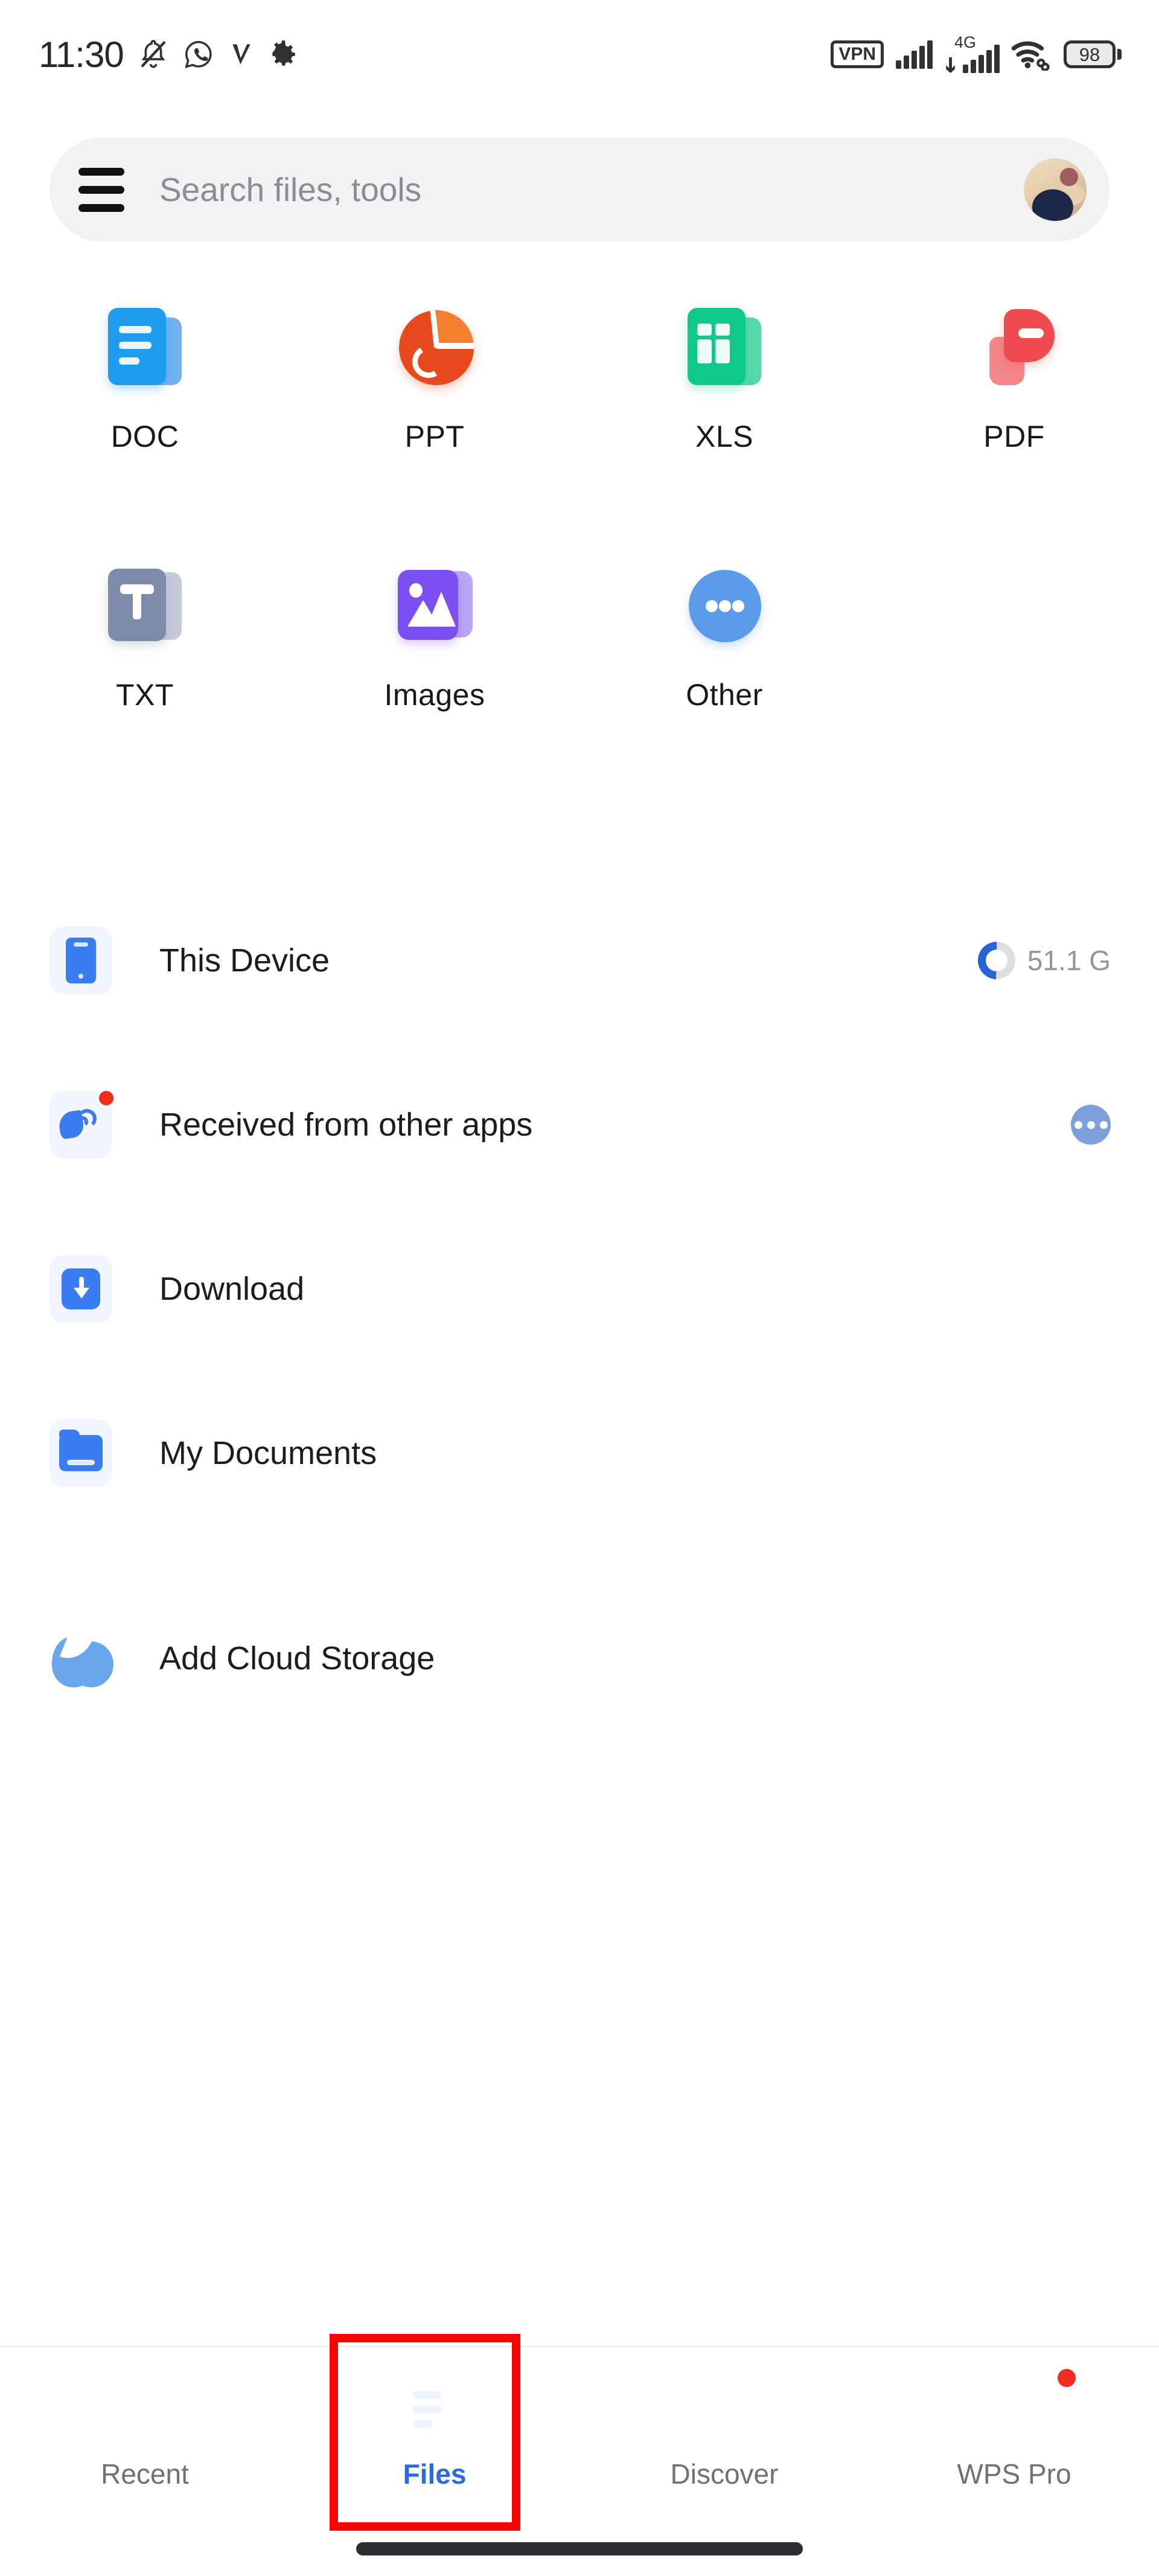  I want to click on user-avatar, so click(1055, 190).